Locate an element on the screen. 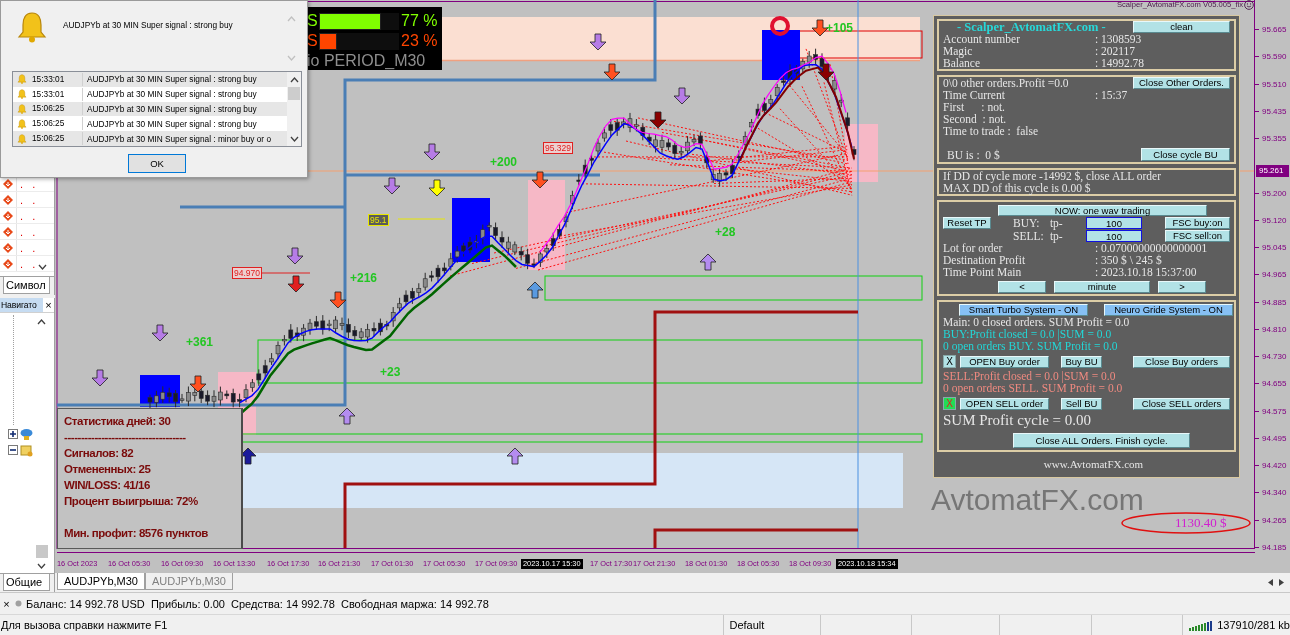 The height and width of the screenshot is (635, 1290). scroll-left-icon is located at coordinates (1270, 582).